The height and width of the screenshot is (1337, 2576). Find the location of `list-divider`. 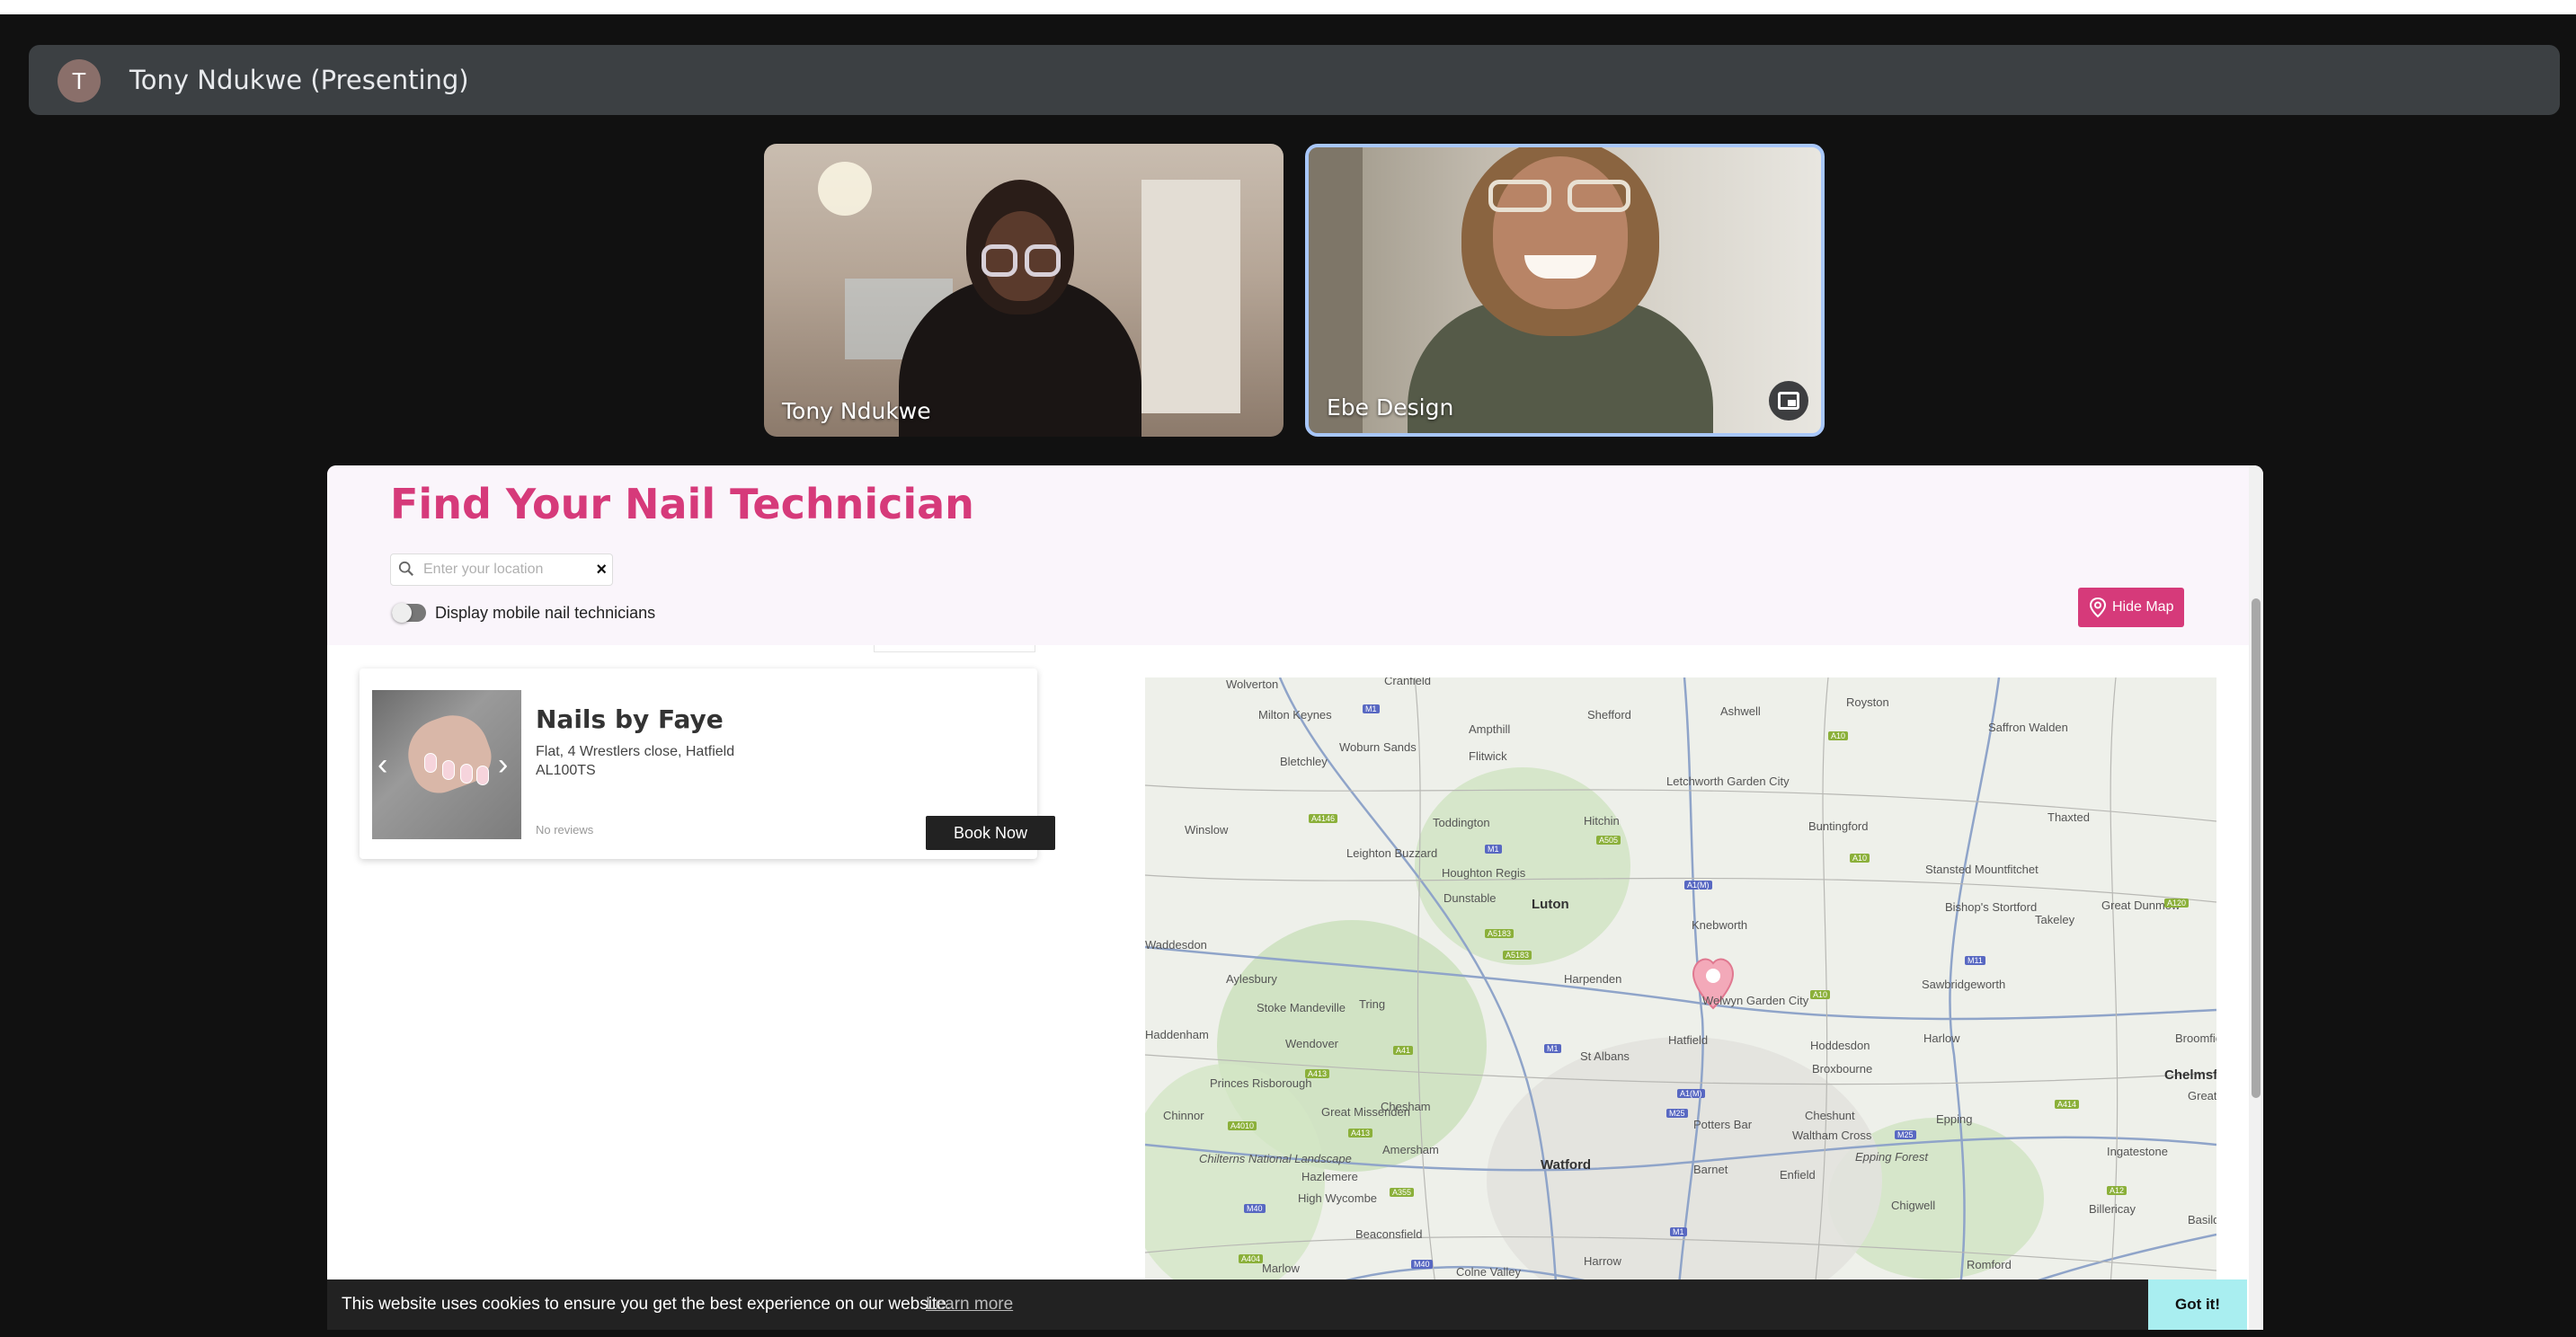

list-divider is located at coordinates (954, 648).